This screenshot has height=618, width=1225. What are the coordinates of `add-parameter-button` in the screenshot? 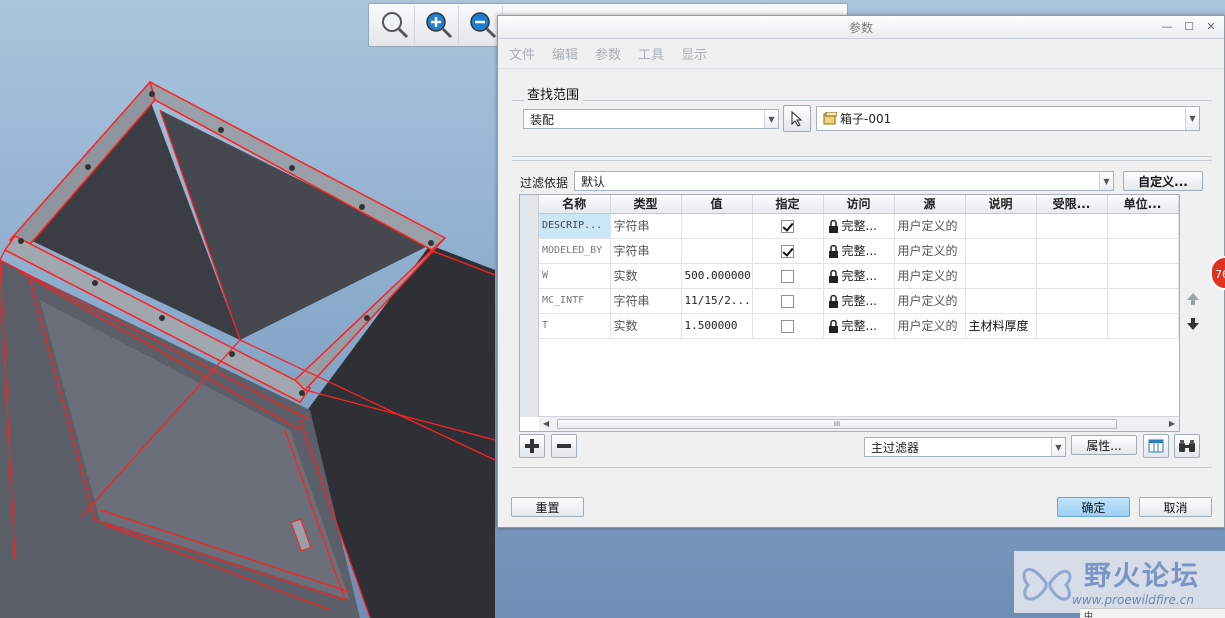 It's located at (532, 446).